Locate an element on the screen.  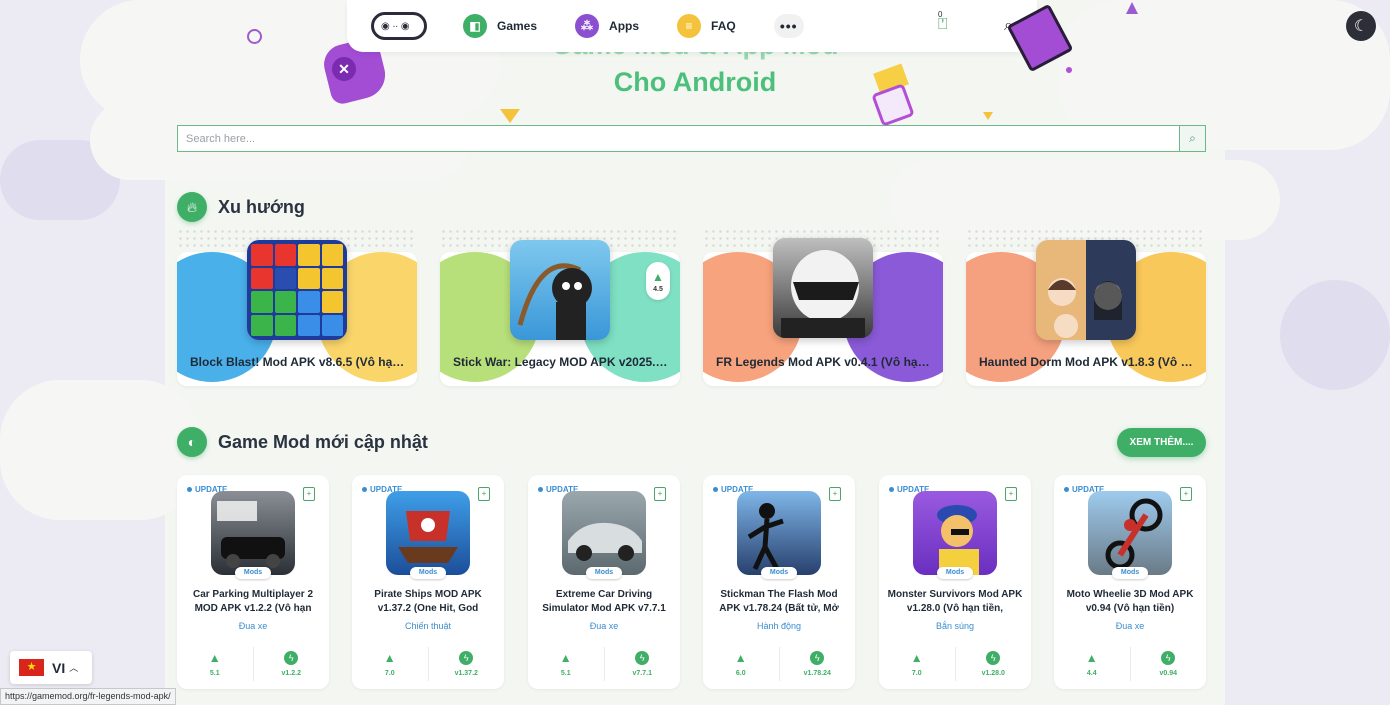
app-version: v1.28.0 is located at coordinates (993, 673).